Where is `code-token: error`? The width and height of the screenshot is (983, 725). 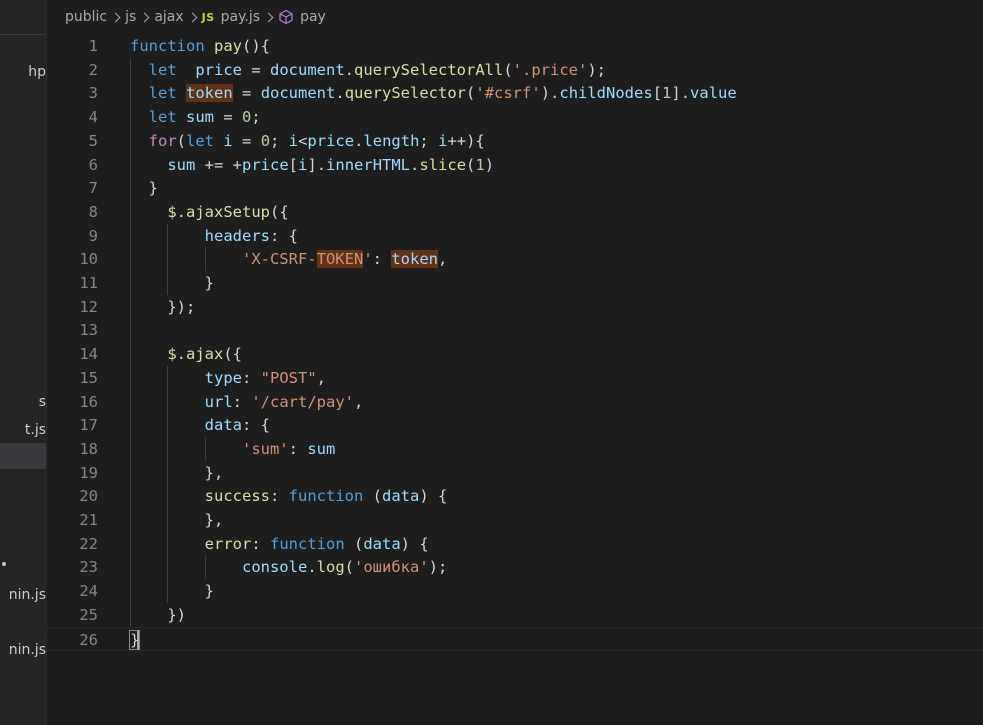
code-token: error is located at coordinates (228, 543).